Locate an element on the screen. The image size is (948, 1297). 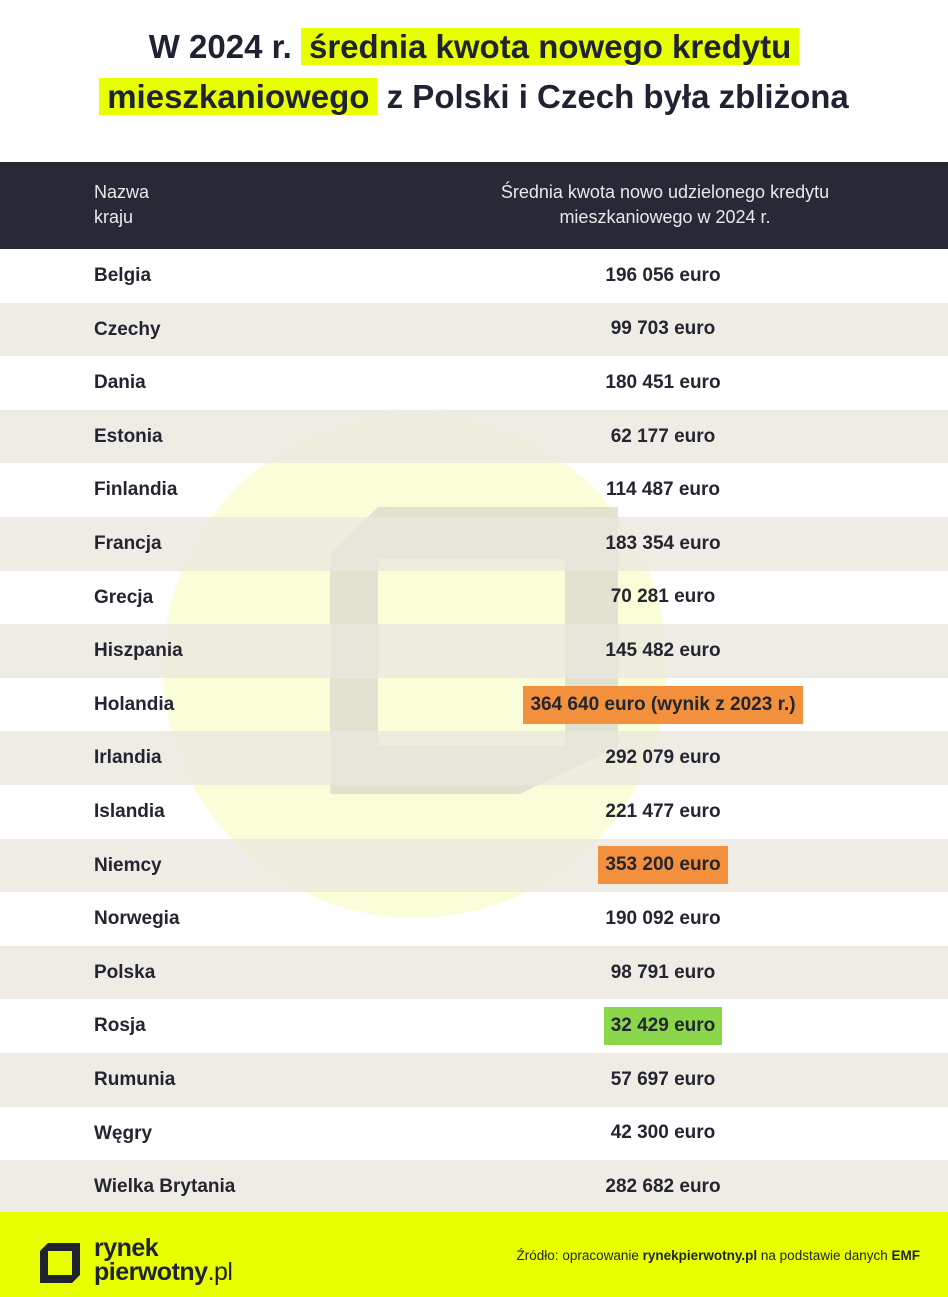
source-middle: na podstawie danych is located at coordinates (824, 1255).